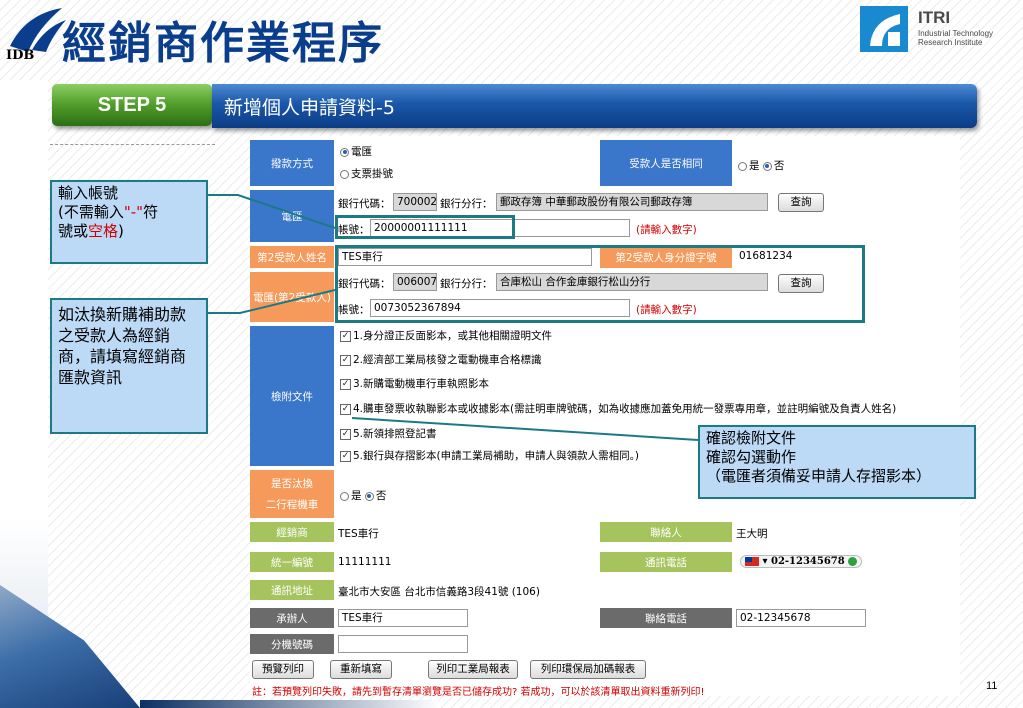 The height and width of the screenshot is (708, 1023). I want to click on checkbox-3: ✓, so click(345, 384).